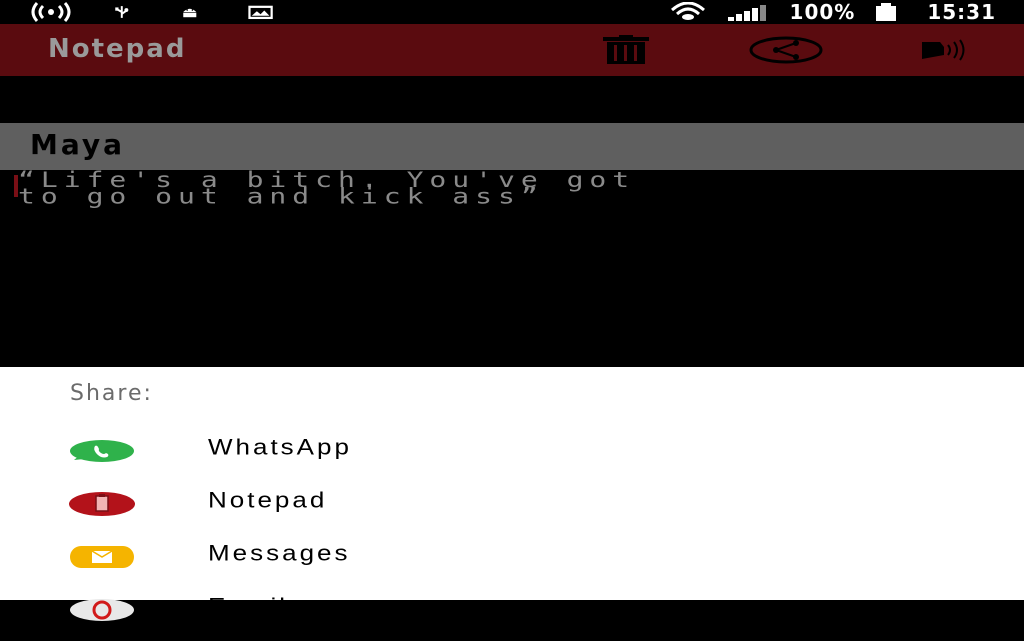 Image resolution: width=1024 pixels, height=641 pixels. I want to click on note-title-bar: Maya, so click(512, 146).